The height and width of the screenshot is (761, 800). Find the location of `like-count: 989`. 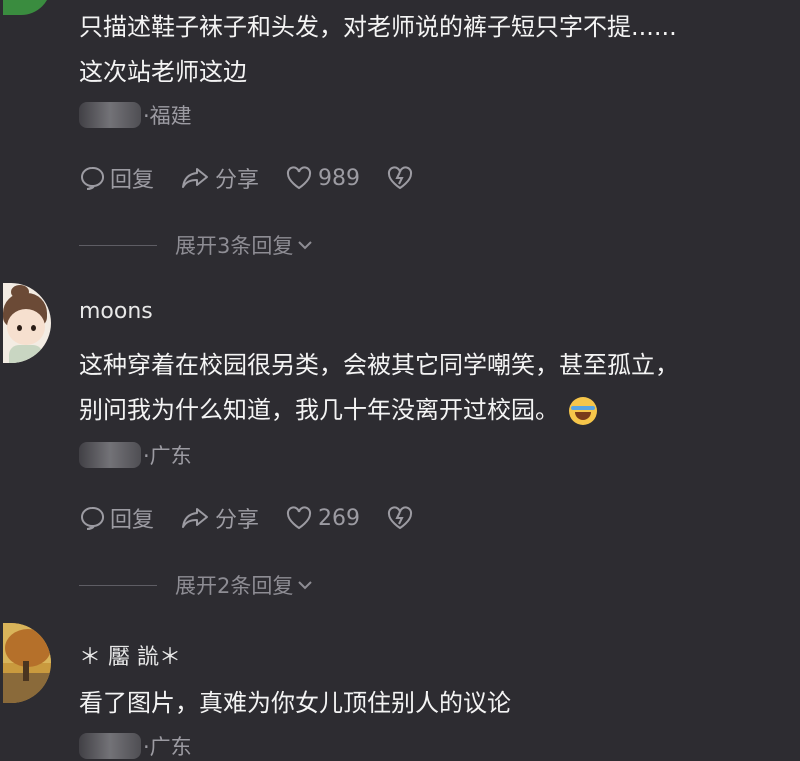

like-count: 989 is located at coordinates (339, 178).